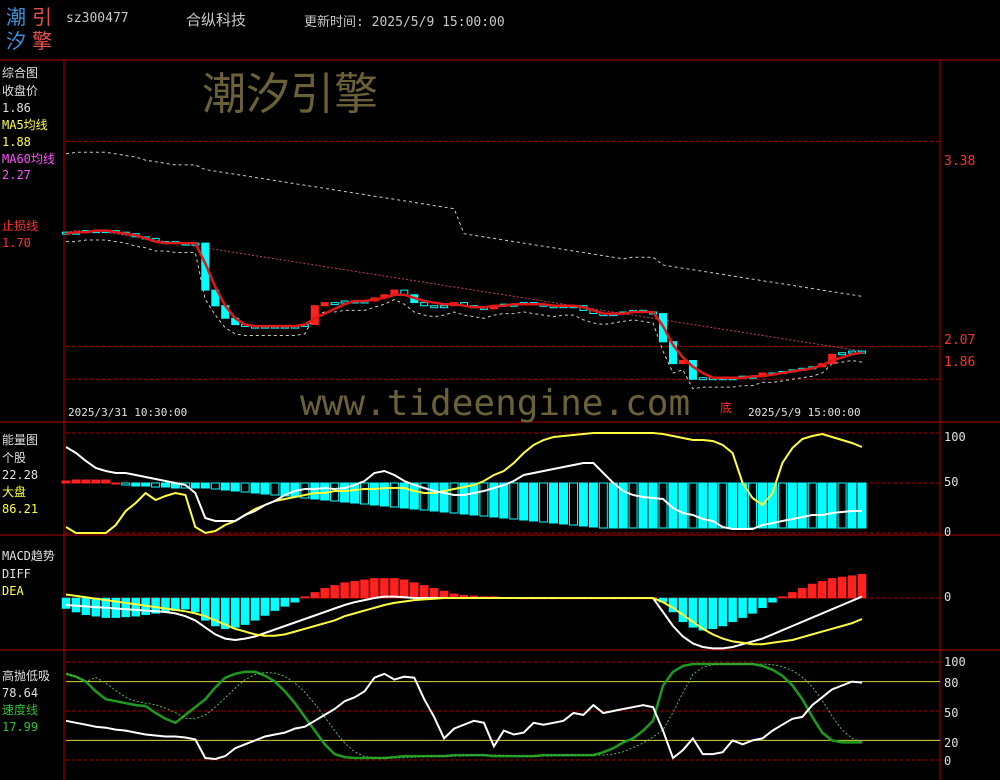  Describe the element at coordinates (960, 340) in the screenshot. I see `y-tick-207: 2.07` at that location.